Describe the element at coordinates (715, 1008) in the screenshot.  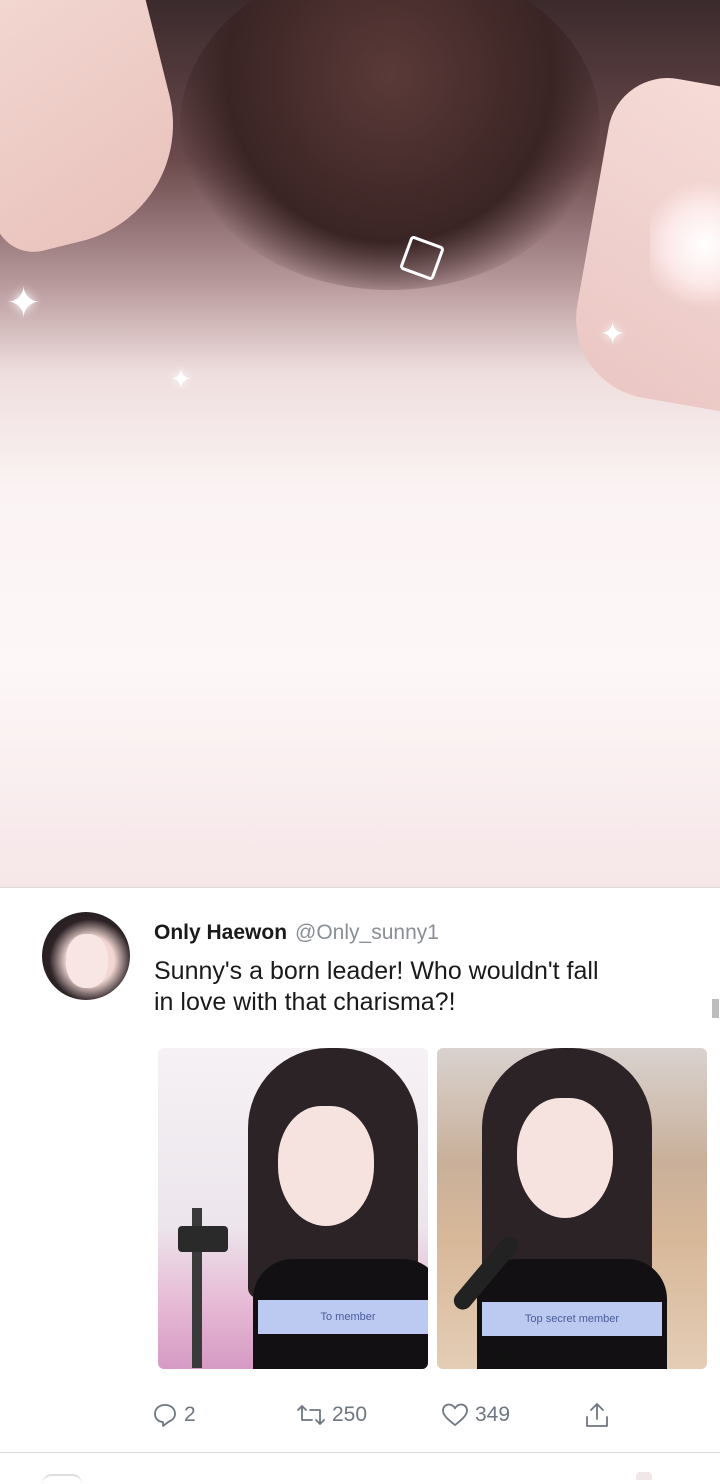
I see `scrollbar-handle` at that location.